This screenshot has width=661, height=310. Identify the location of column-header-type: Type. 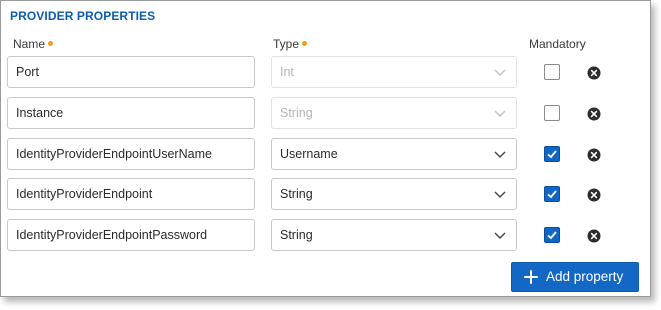
(290, 44).